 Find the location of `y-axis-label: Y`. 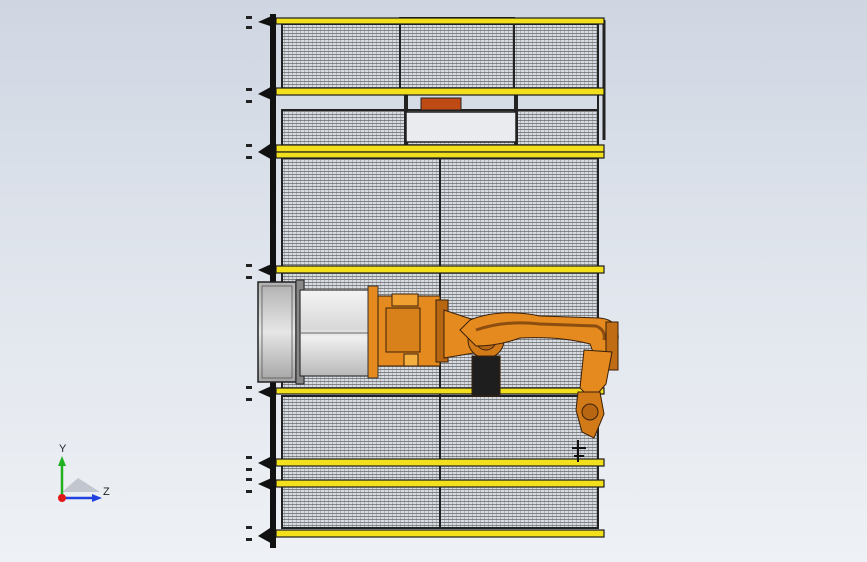

y-axis-label: Y is located at coordinates (63, 449).